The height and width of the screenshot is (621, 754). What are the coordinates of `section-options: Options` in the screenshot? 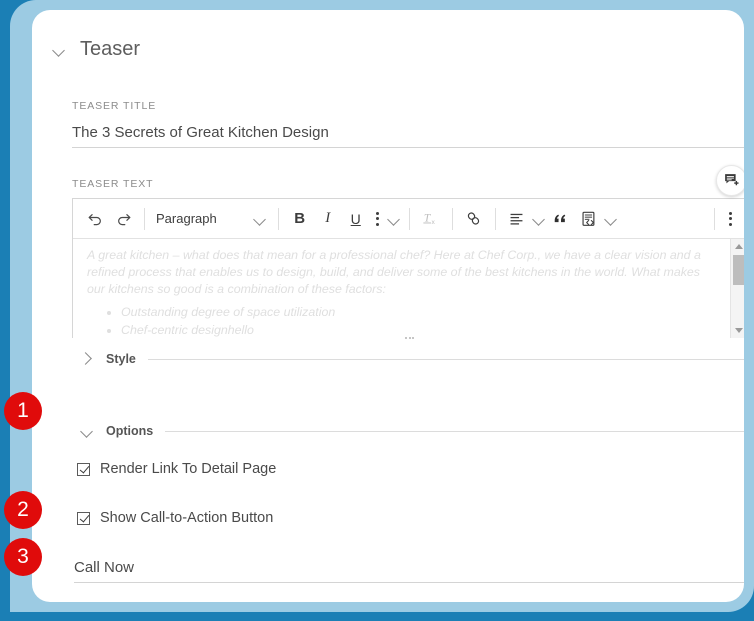 It's located at (412, 431).